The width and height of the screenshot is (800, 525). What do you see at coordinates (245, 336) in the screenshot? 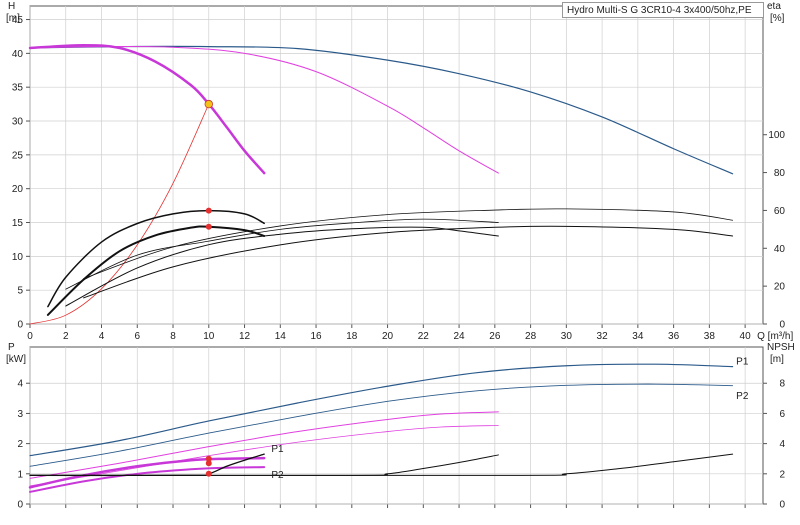
I see `head-efficiency-x-tick-label: 12` at bounding box center [245, 336].